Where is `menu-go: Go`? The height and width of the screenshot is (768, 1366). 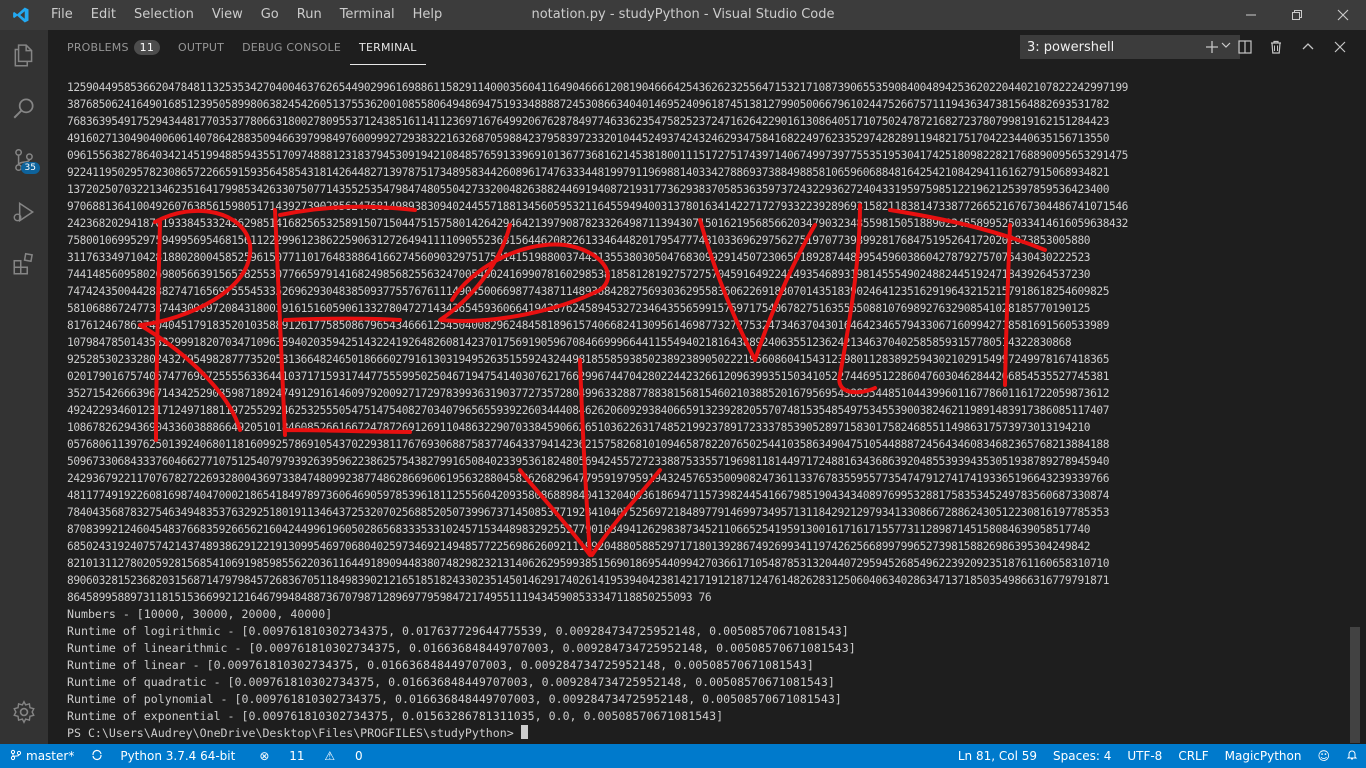
menu-go: Go is located at coordinates (270, 15).